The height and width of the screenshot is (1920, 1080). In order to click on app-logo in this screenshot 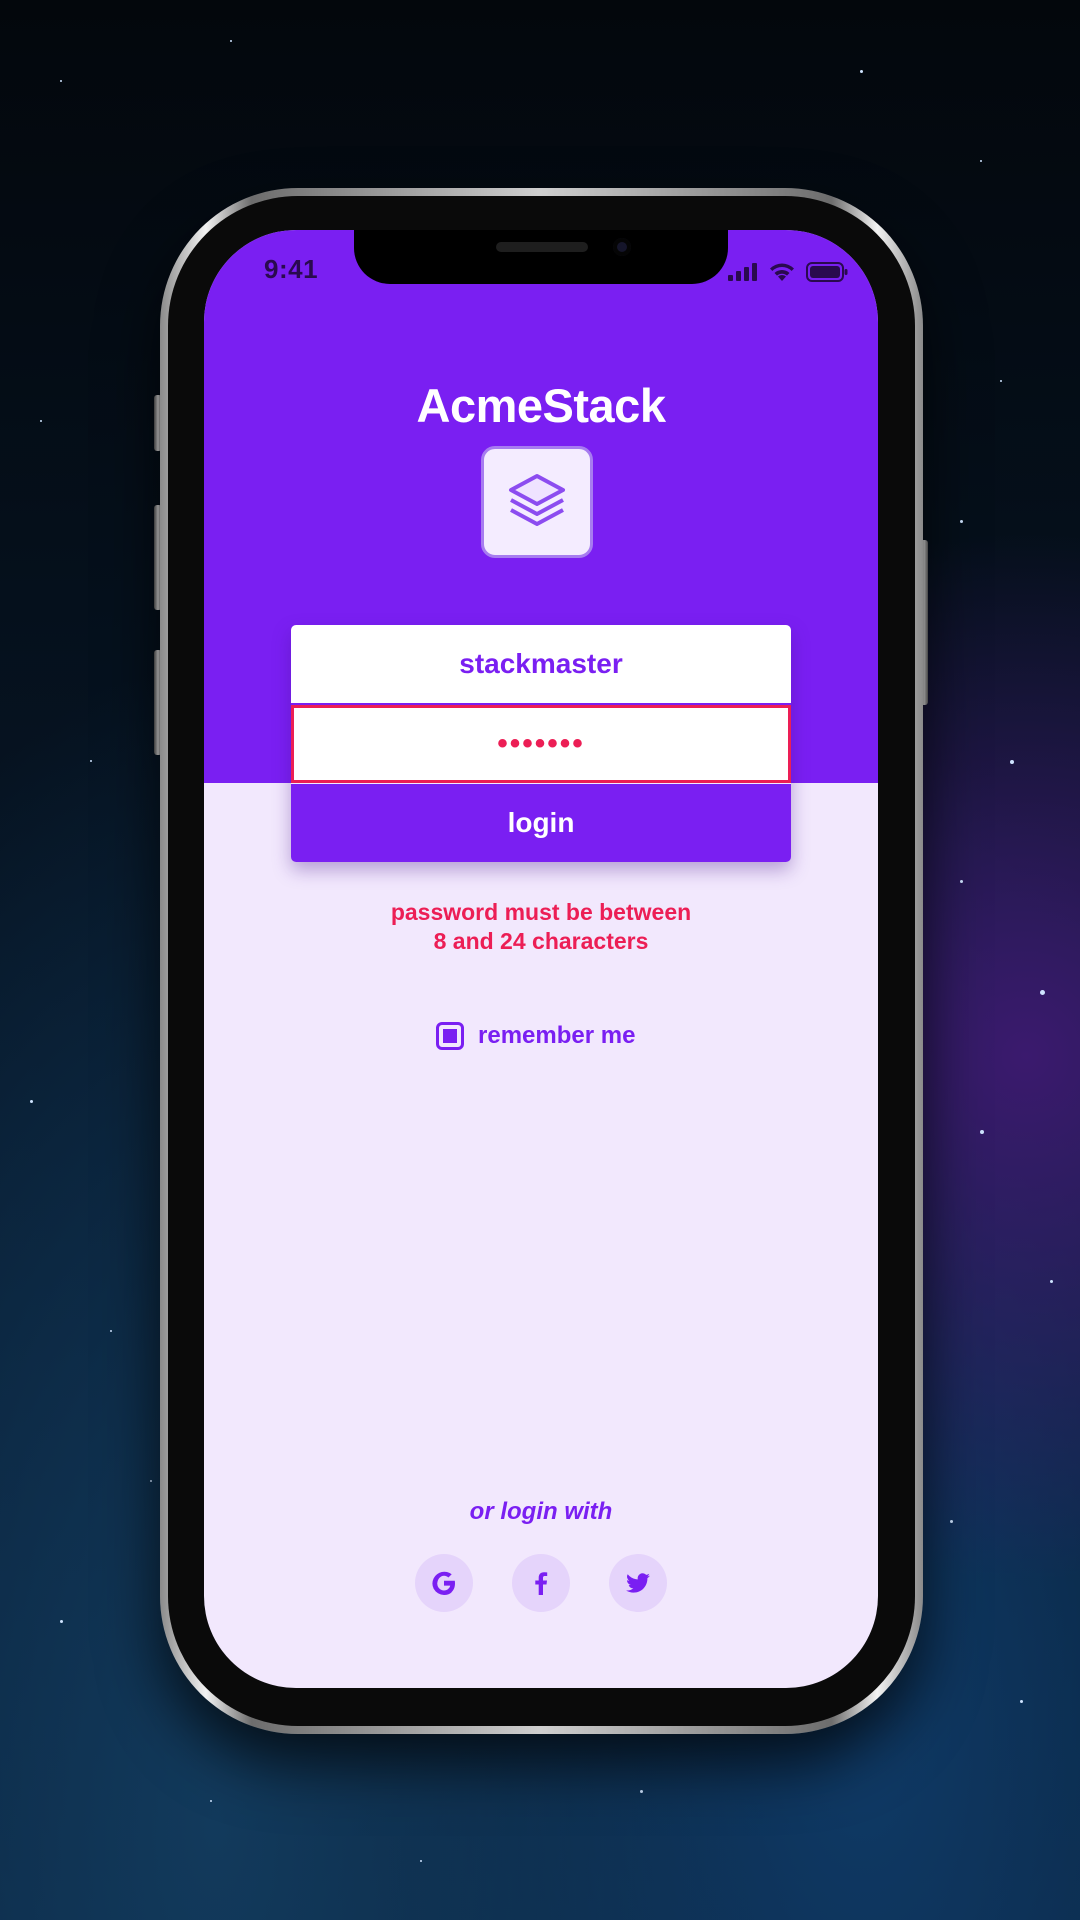, I will do `click(537, 502)`.